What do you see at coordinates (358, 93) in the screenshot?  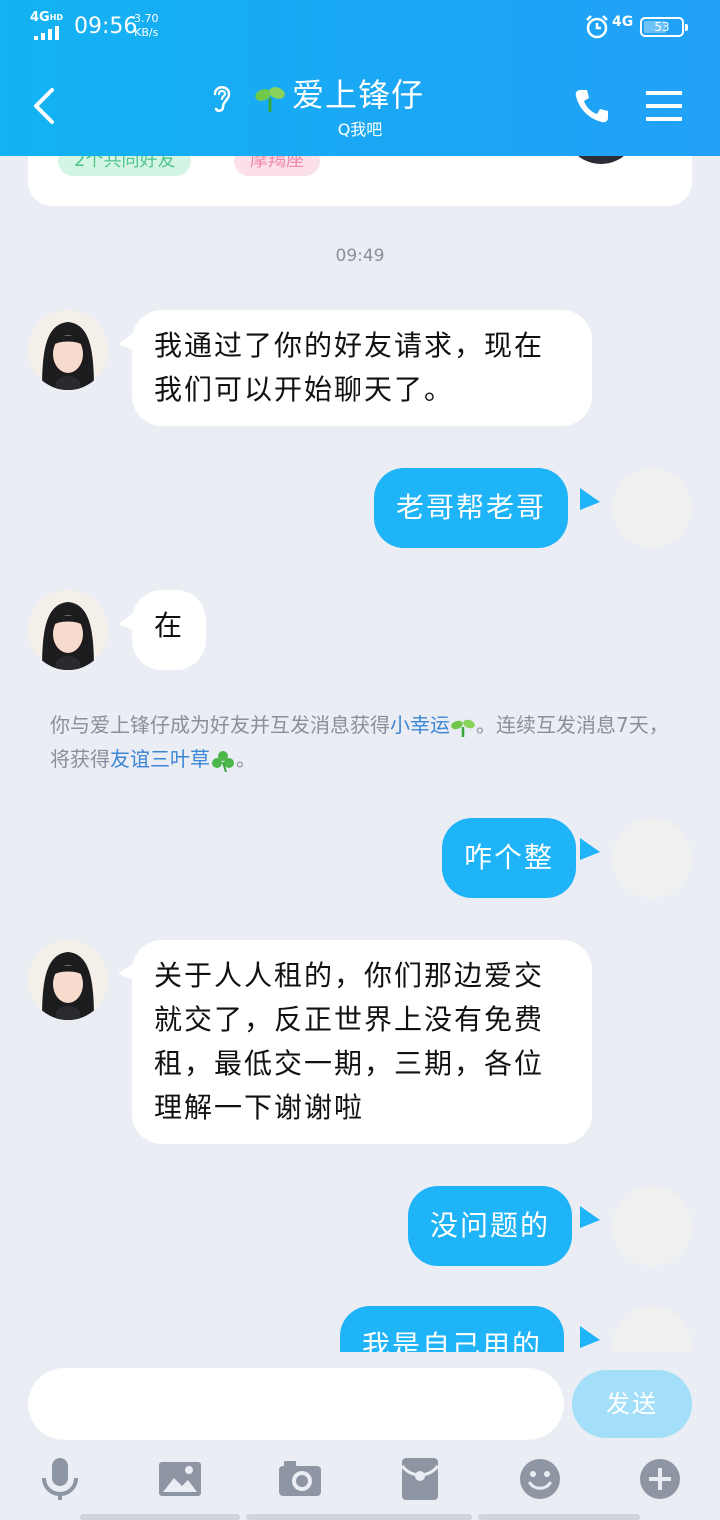 I see `contact-name: 爱上锋仔` at bounding box center [358, 93].